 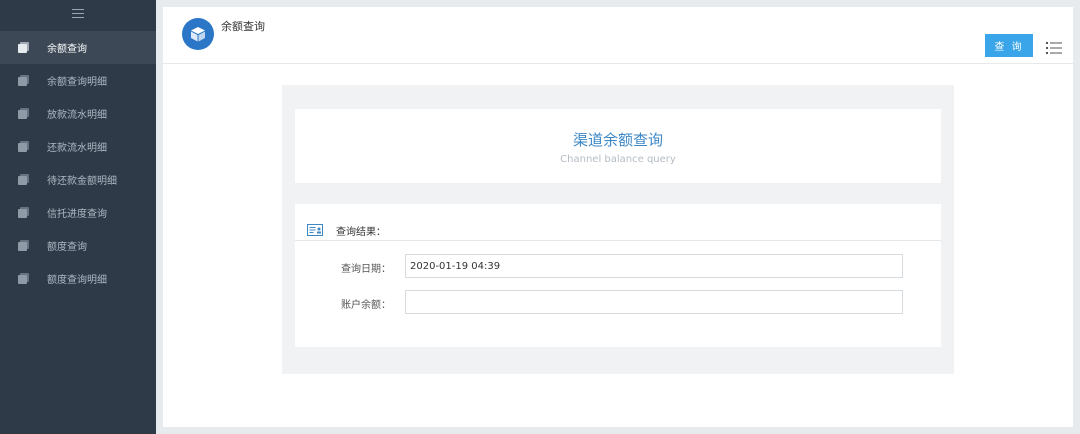 I want to click on account-balance-label: 账户余额：, so click(x=366, y=305).